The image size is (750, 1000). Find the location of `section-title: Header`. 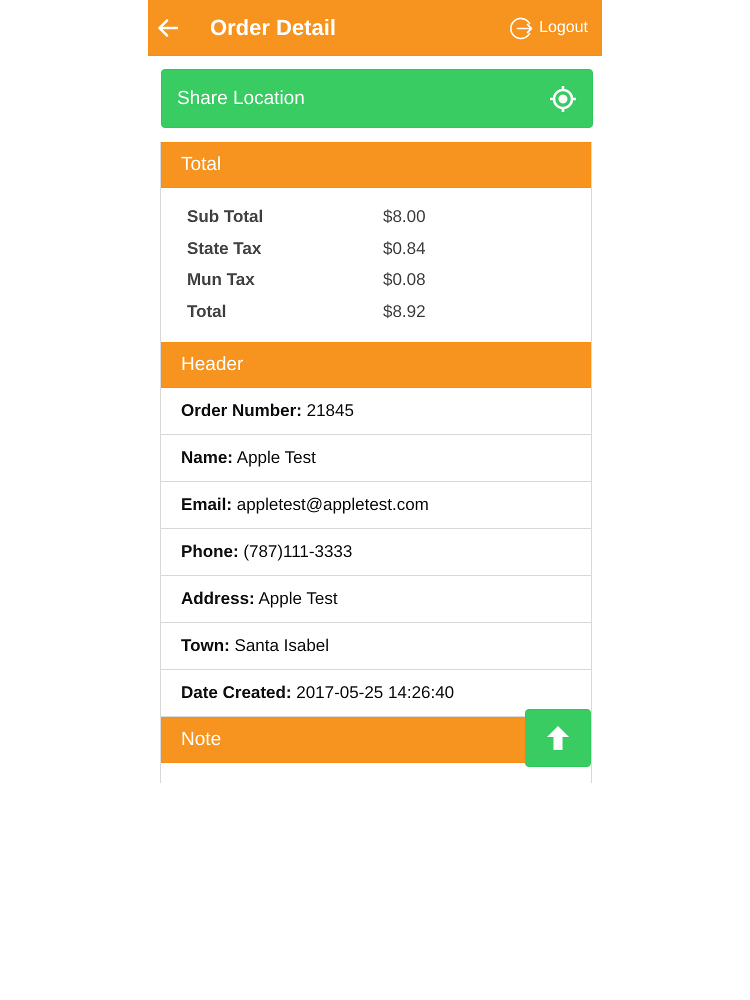

section-title: Header is located at coordinates (212, 365).